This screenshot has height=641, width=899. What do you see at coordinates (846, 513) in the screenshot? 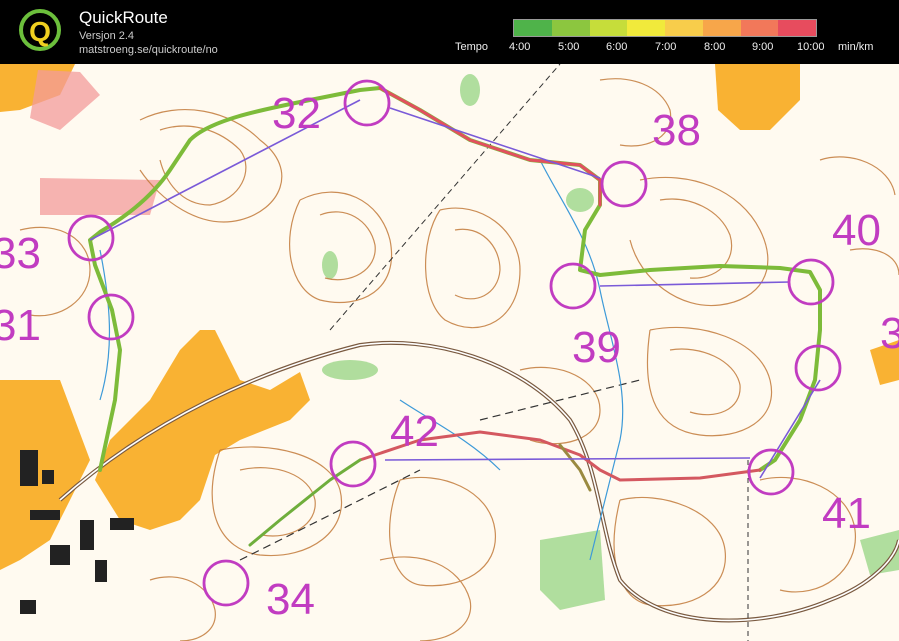
I see `control-number: 41` at bounding box center [846, 513].